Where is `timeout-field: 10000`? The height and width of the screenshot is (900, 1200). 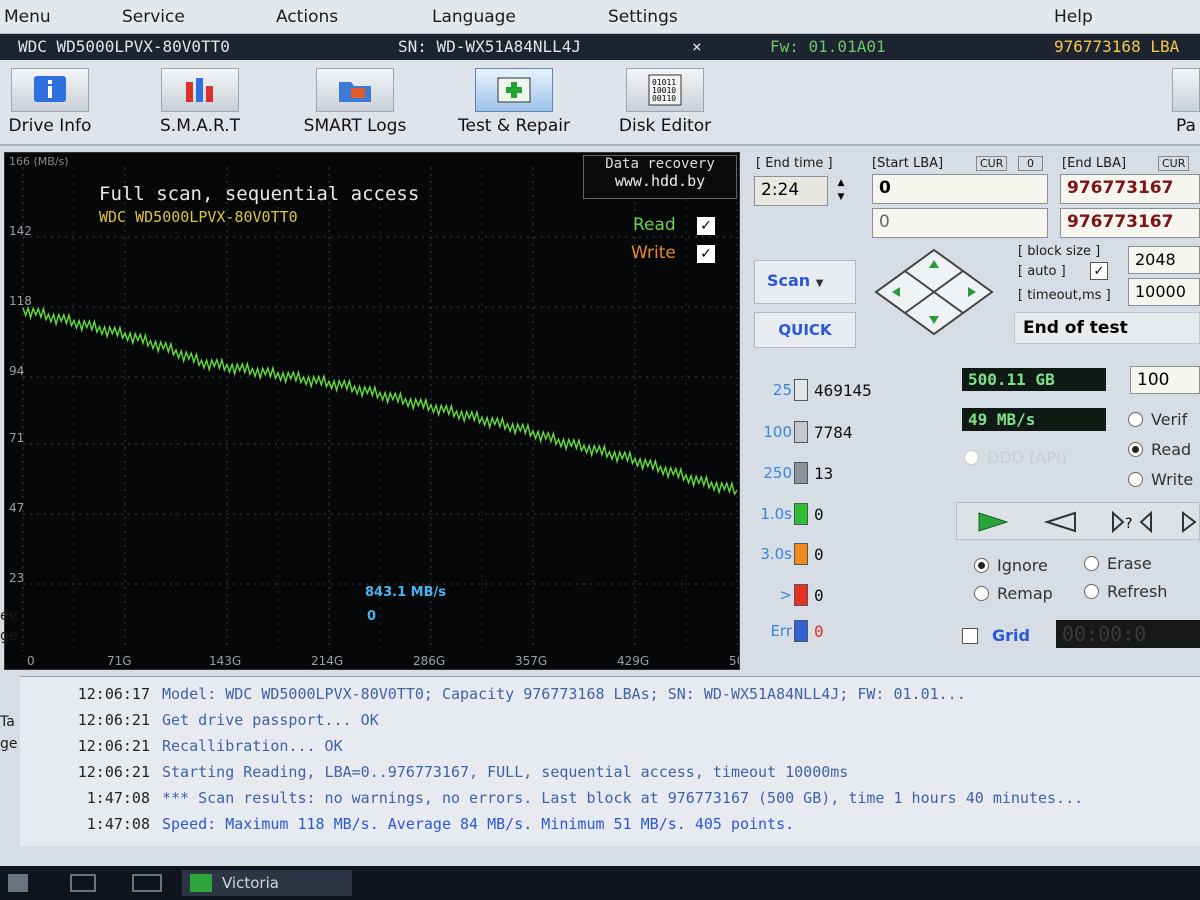 timeout-field: 10000 is located at coordinates (1164, 292).